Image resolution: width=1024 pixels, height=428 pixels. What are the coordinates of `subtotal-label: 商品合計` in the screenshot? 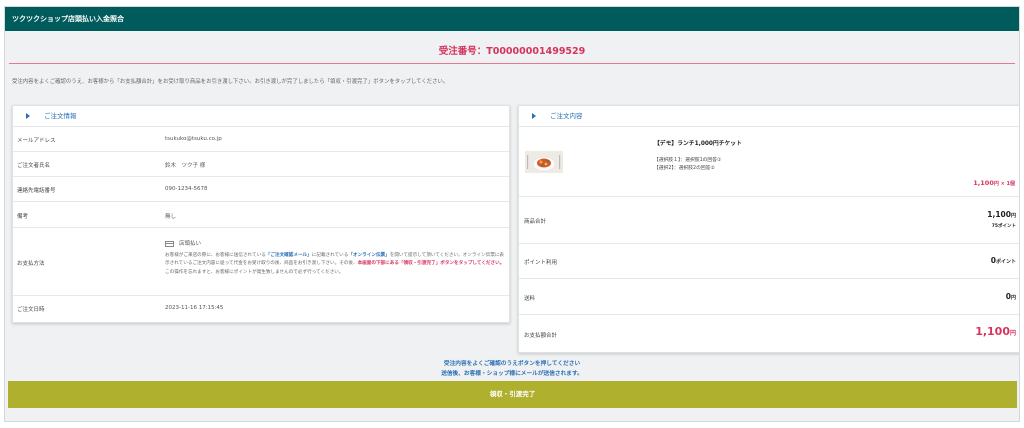 It's located at (535, 222).